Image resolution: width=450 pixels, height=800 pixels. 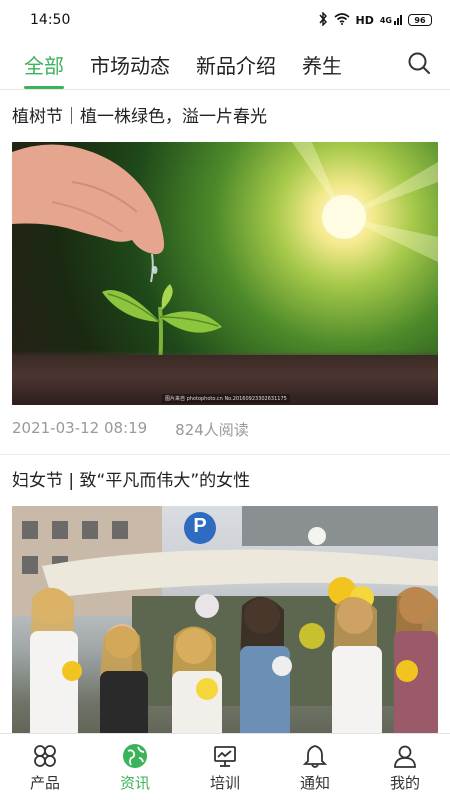 I want to click on tabs-fade, so click(x=355, y=64).